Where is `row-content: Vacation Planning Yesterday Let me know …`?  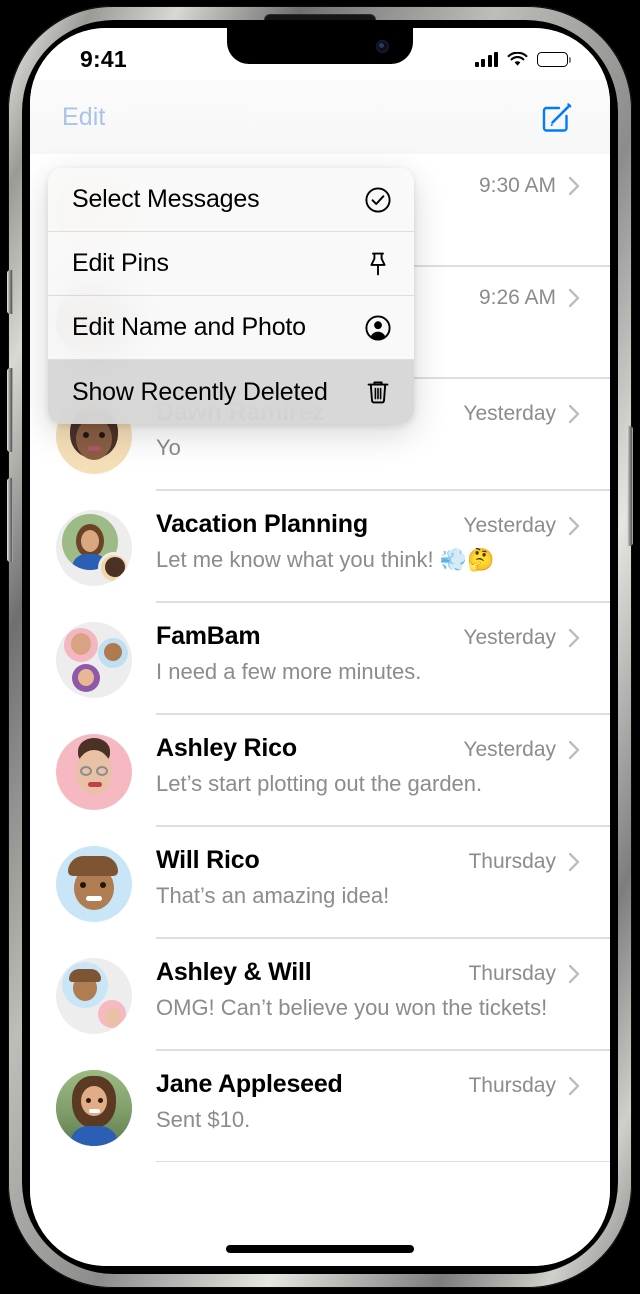
row-content: Vacation Planning Yesterday Let me know … is located at coordinates (368, 539).